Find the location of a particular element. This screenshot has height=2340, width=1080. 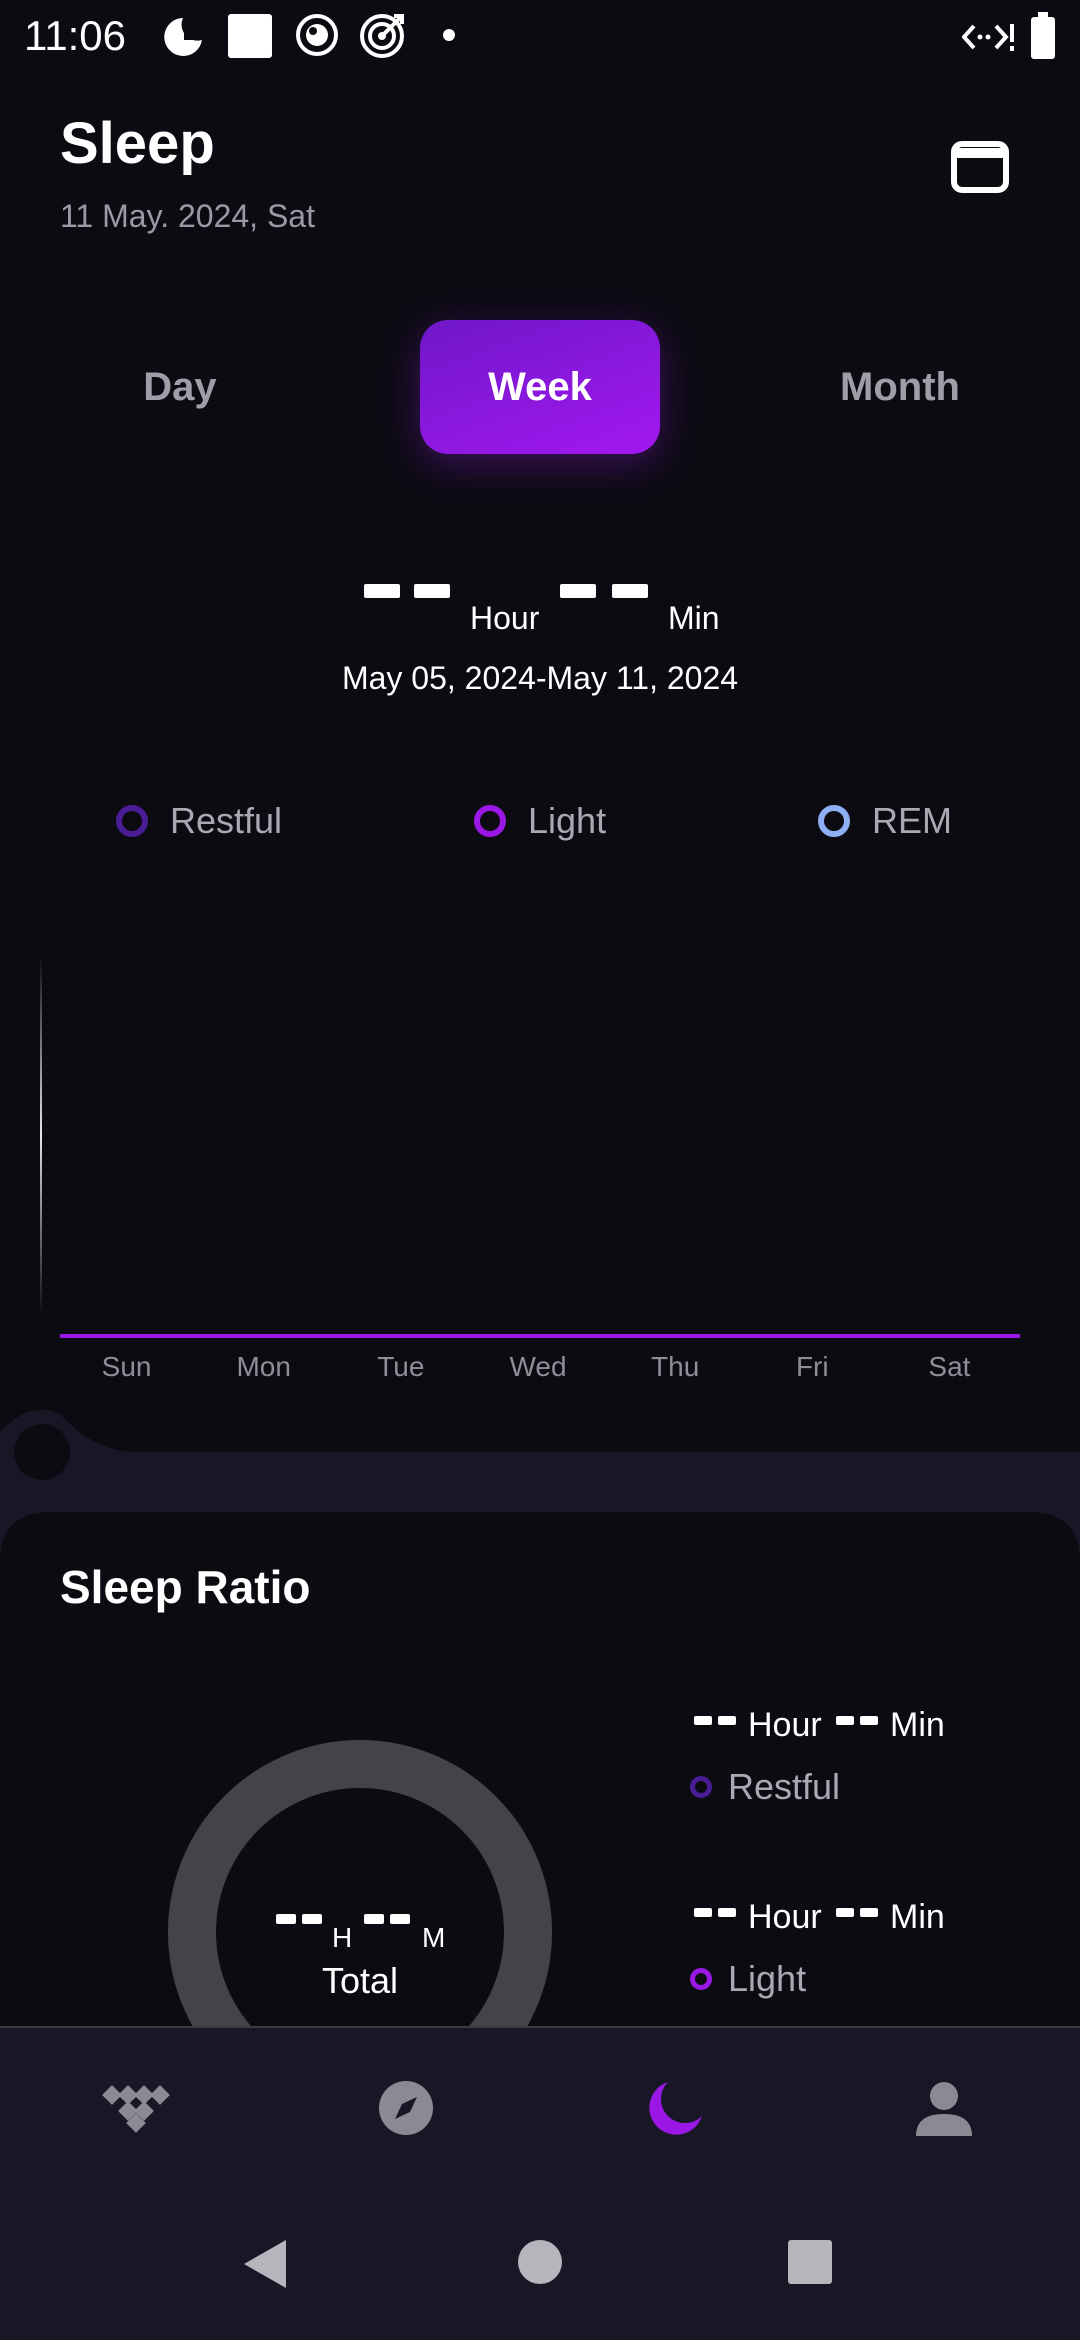

legend-rem: REM is located at coordinates (885, 821).